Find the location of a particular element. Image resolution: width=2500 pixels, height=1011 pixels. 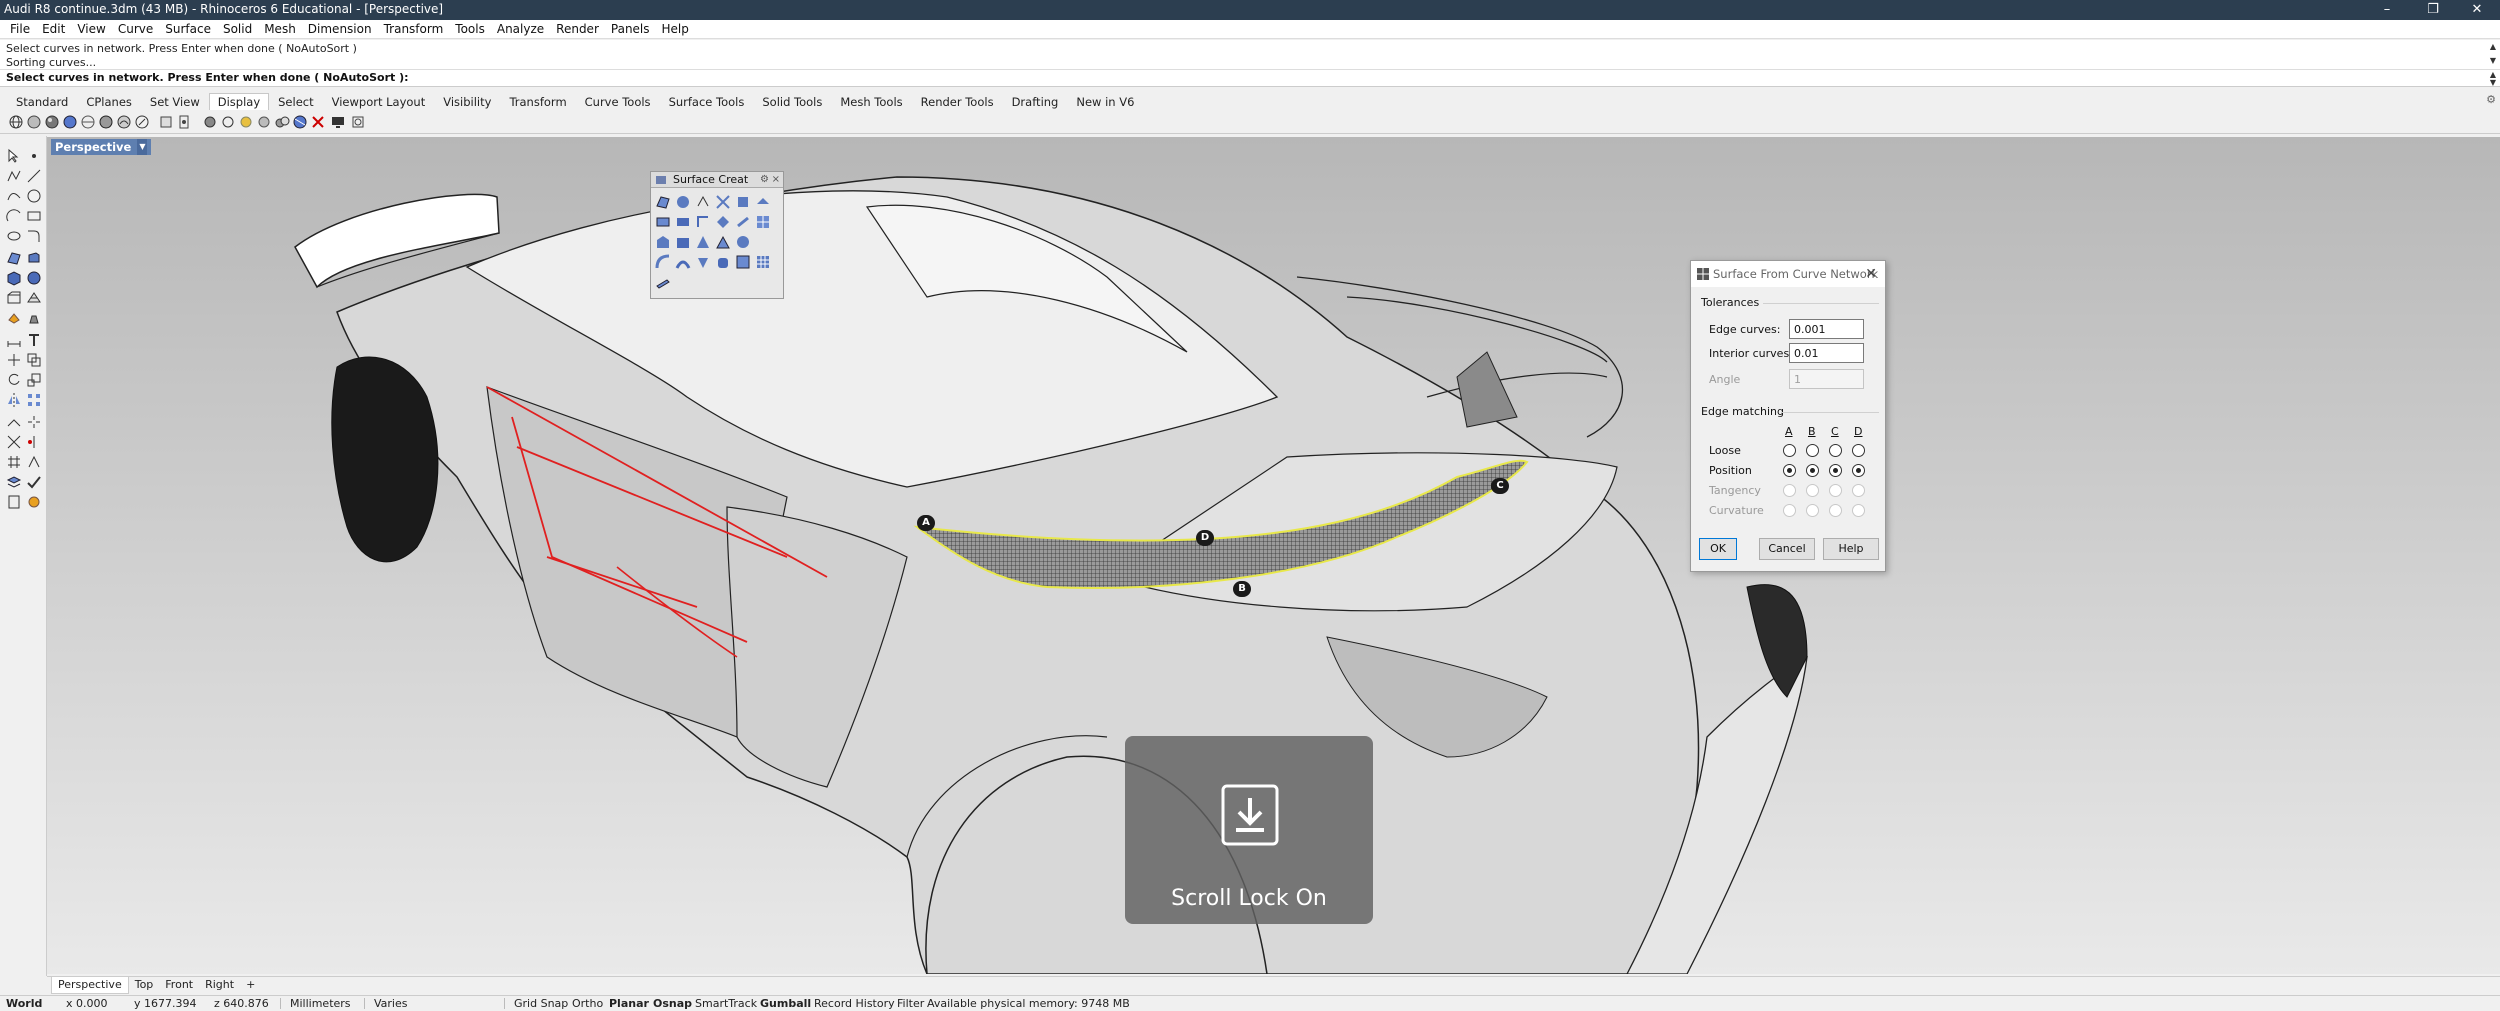

layer-status: Varies is located at coordinates (391, 1003).